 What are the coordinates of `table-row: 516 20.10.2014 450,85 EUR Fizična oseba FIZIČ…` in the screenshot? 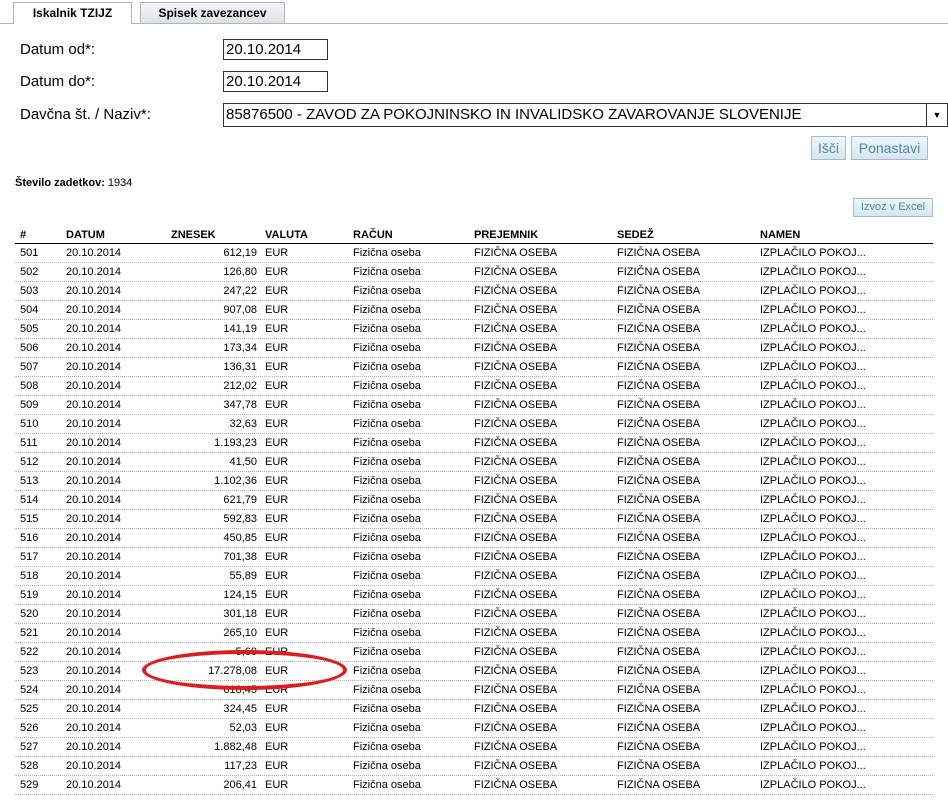 It's located at (474, 538).